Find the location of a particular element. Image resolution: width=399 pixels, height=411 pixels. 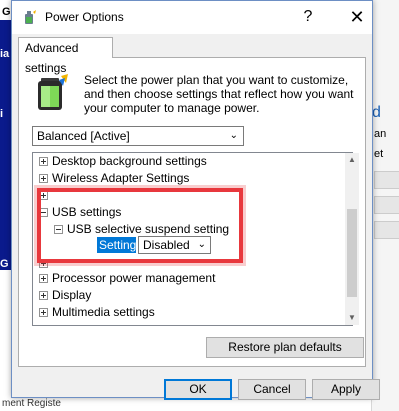

setting-value-select: Disabled ⌄ is located at coordinates (174, 245).